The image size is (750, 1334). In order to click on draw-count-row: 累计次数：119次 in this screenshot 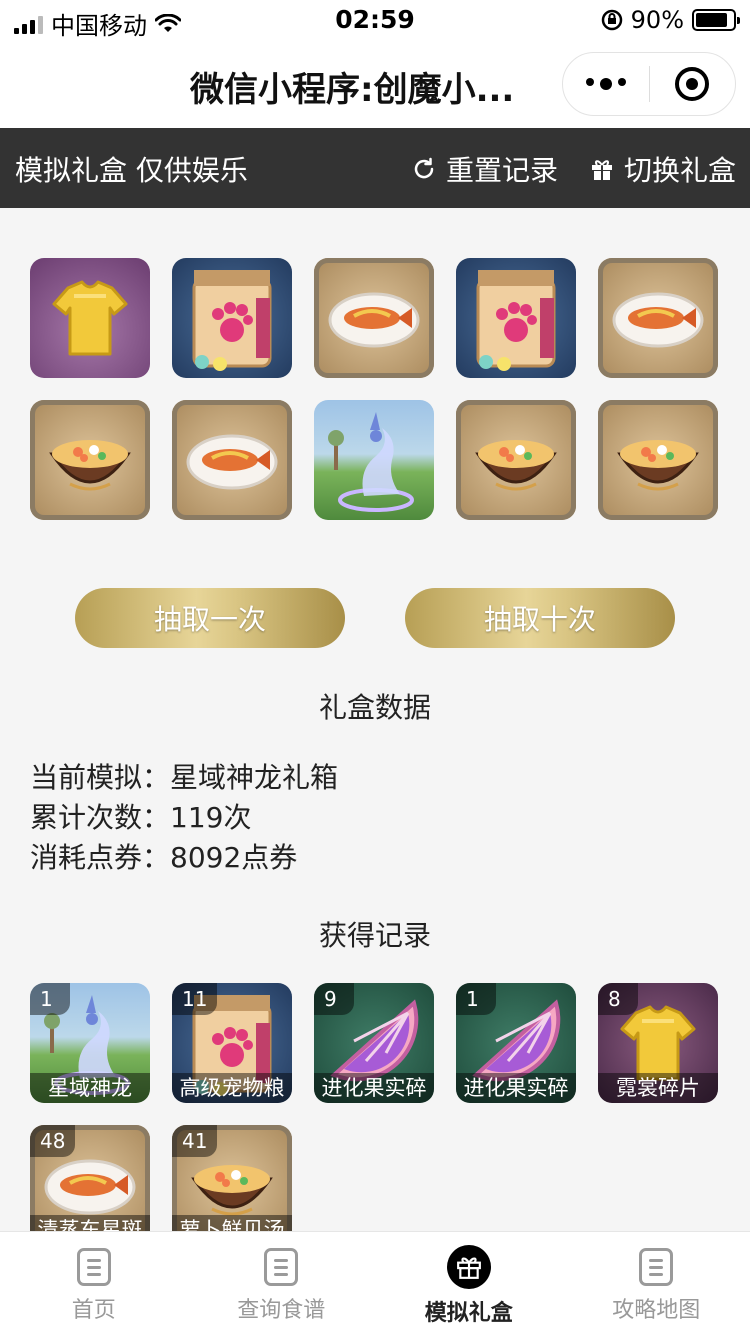, I will do `click(184, 818)`.